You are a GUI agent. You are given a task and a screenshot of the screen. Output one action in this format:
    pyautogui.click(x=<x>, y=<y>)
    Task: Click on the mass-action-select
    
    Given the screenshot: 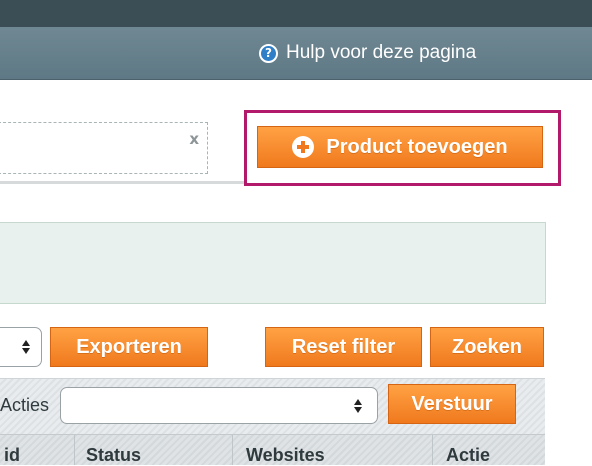 What is the action you would take?
    pyautogui.click(x=219, y=405)
    